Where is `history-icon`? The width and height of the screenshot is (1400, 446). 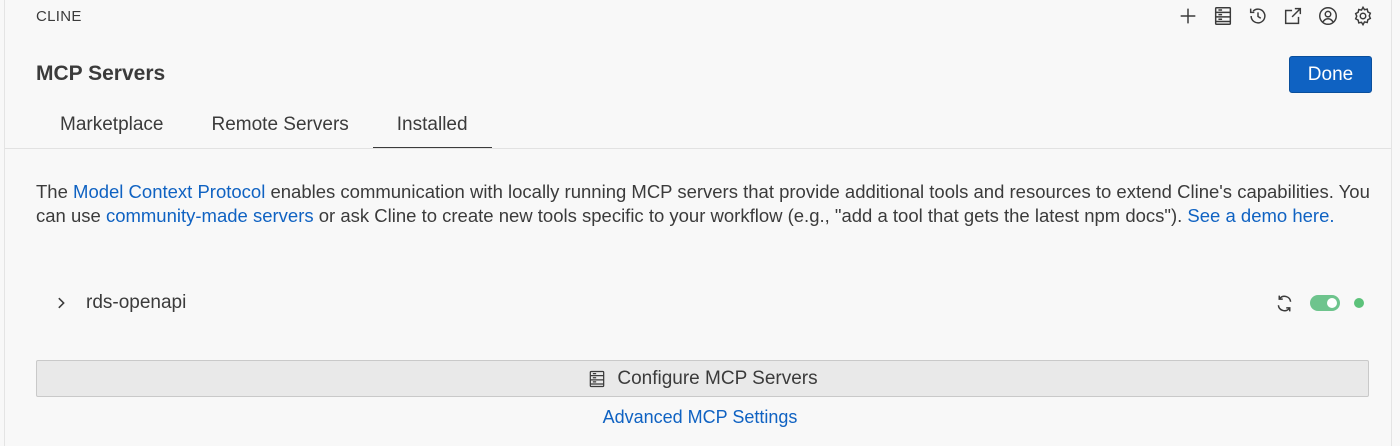 history-icon is located at coordinates (1257, 16).